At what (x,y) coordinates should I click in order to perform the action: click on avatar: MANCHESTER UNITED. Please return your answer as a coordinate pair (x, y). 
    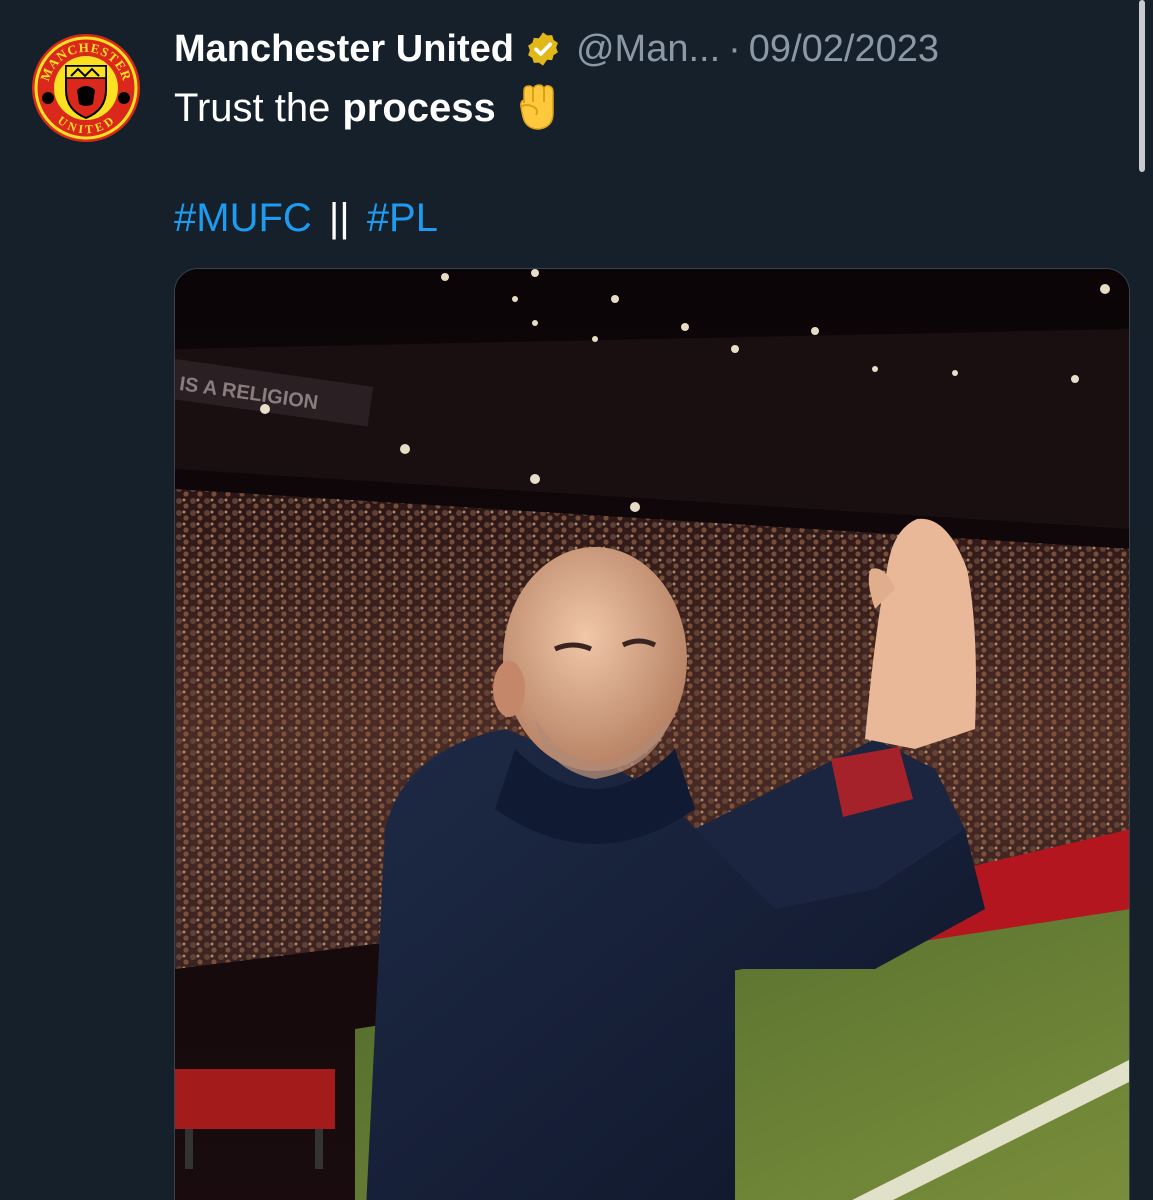
    Looking at the image, I should click on (86, 88).